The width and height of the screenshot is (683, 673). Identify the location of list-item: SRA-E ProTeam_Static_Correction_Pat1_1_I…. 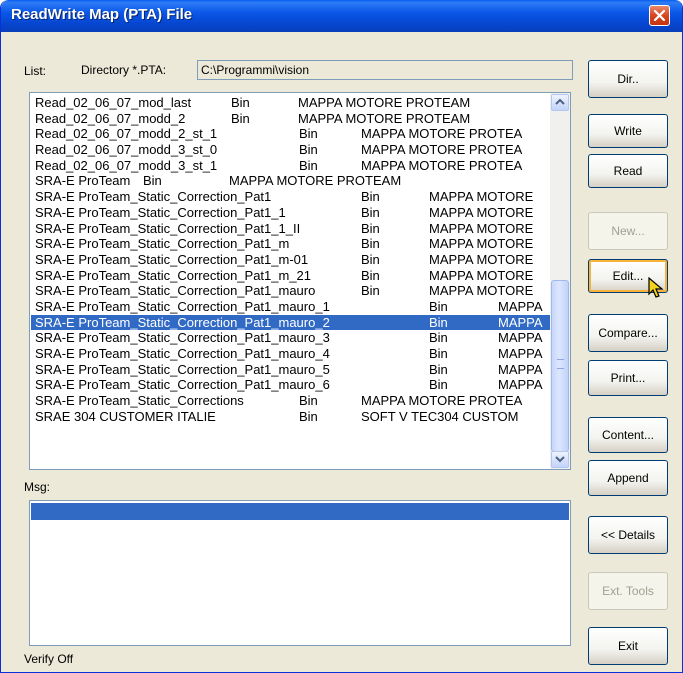
(291, 229).